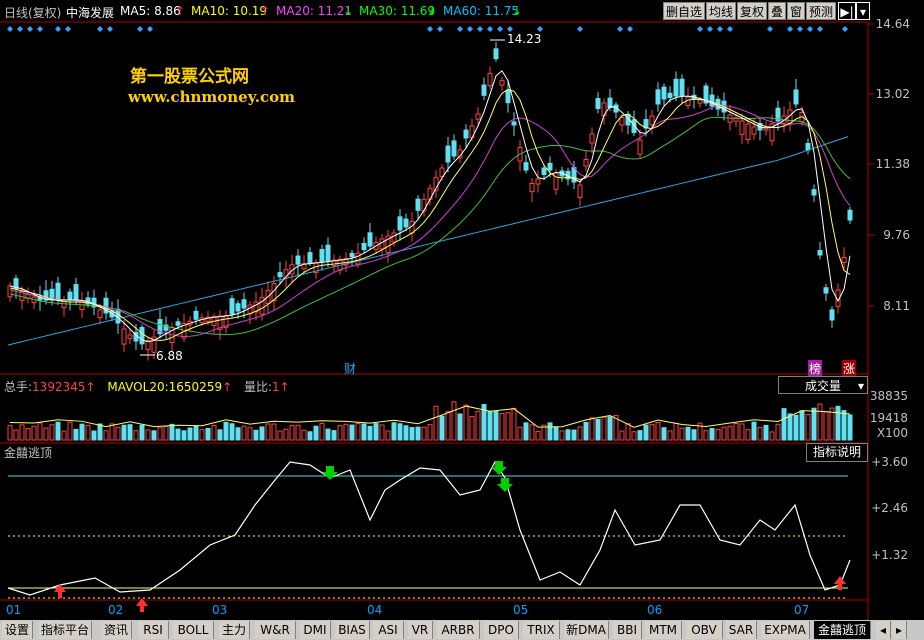  What do you see at coordinates (501, 630) in the screenshot?
I see `tab-dpo: DPO` at bounding box center [501, 630].